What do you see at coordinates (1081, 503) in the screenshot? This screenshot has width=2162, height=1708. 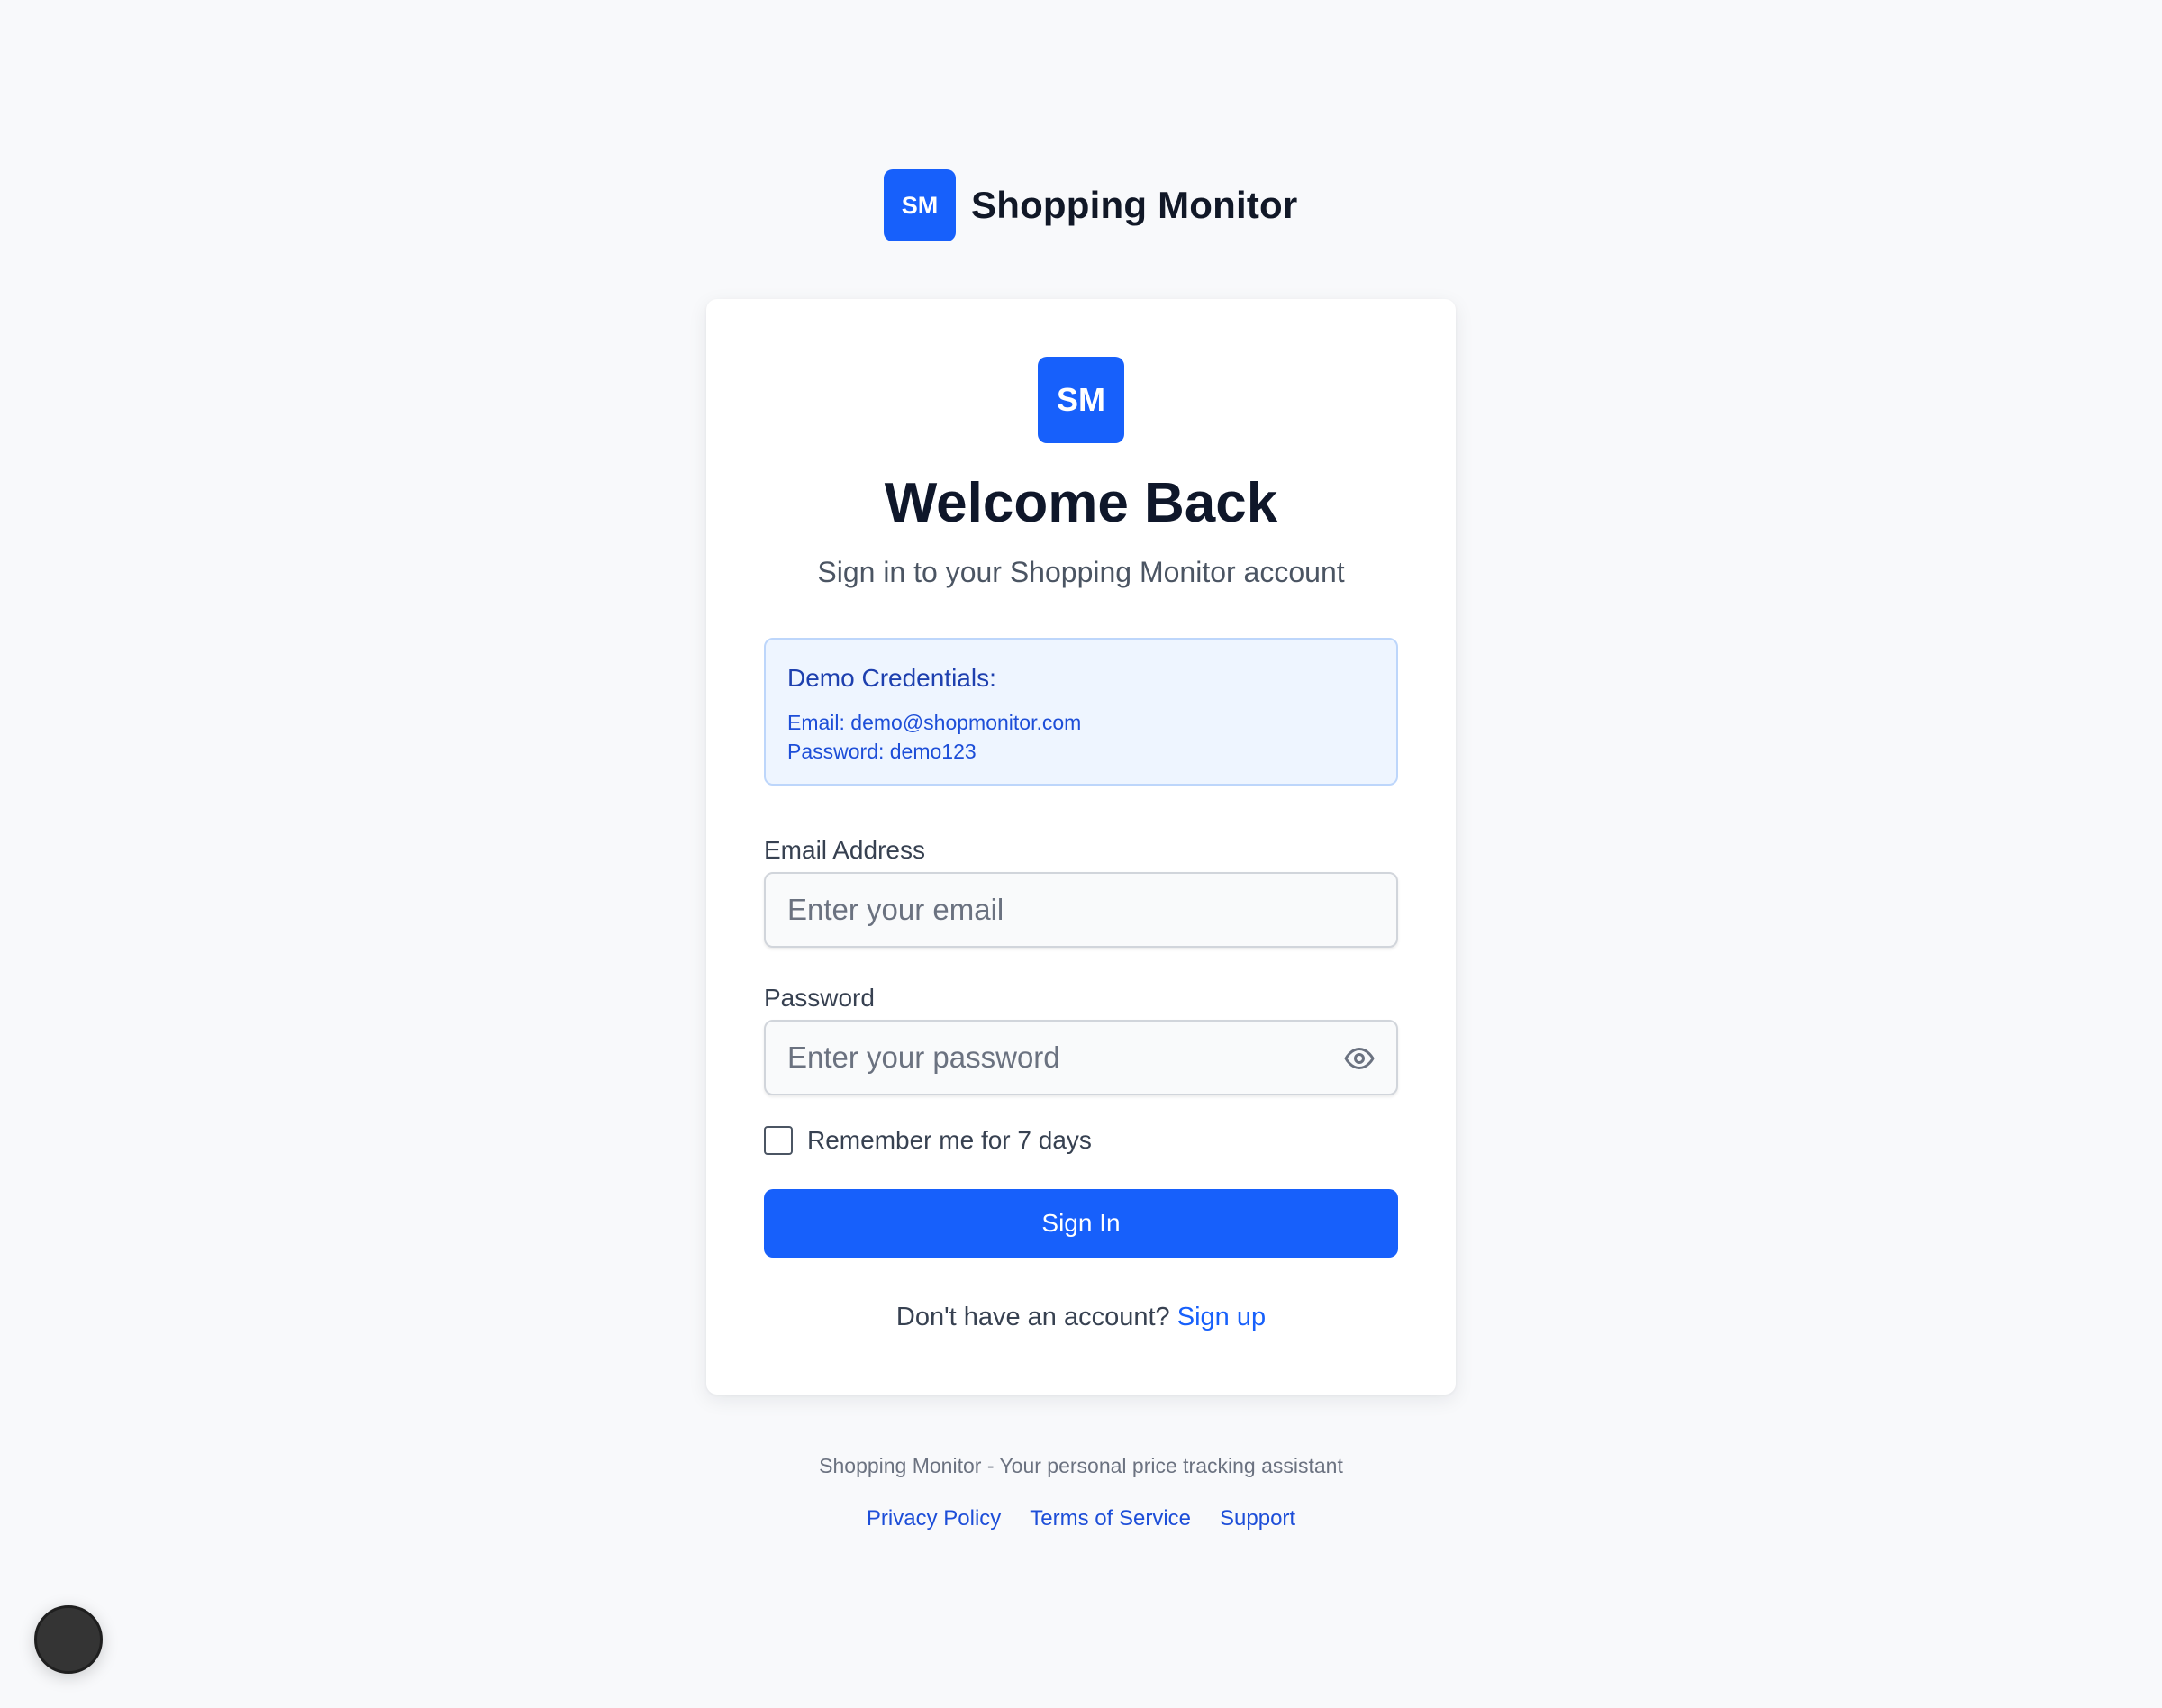 I see `page-title: Welcome Back` at bounding box center [1081, 503].